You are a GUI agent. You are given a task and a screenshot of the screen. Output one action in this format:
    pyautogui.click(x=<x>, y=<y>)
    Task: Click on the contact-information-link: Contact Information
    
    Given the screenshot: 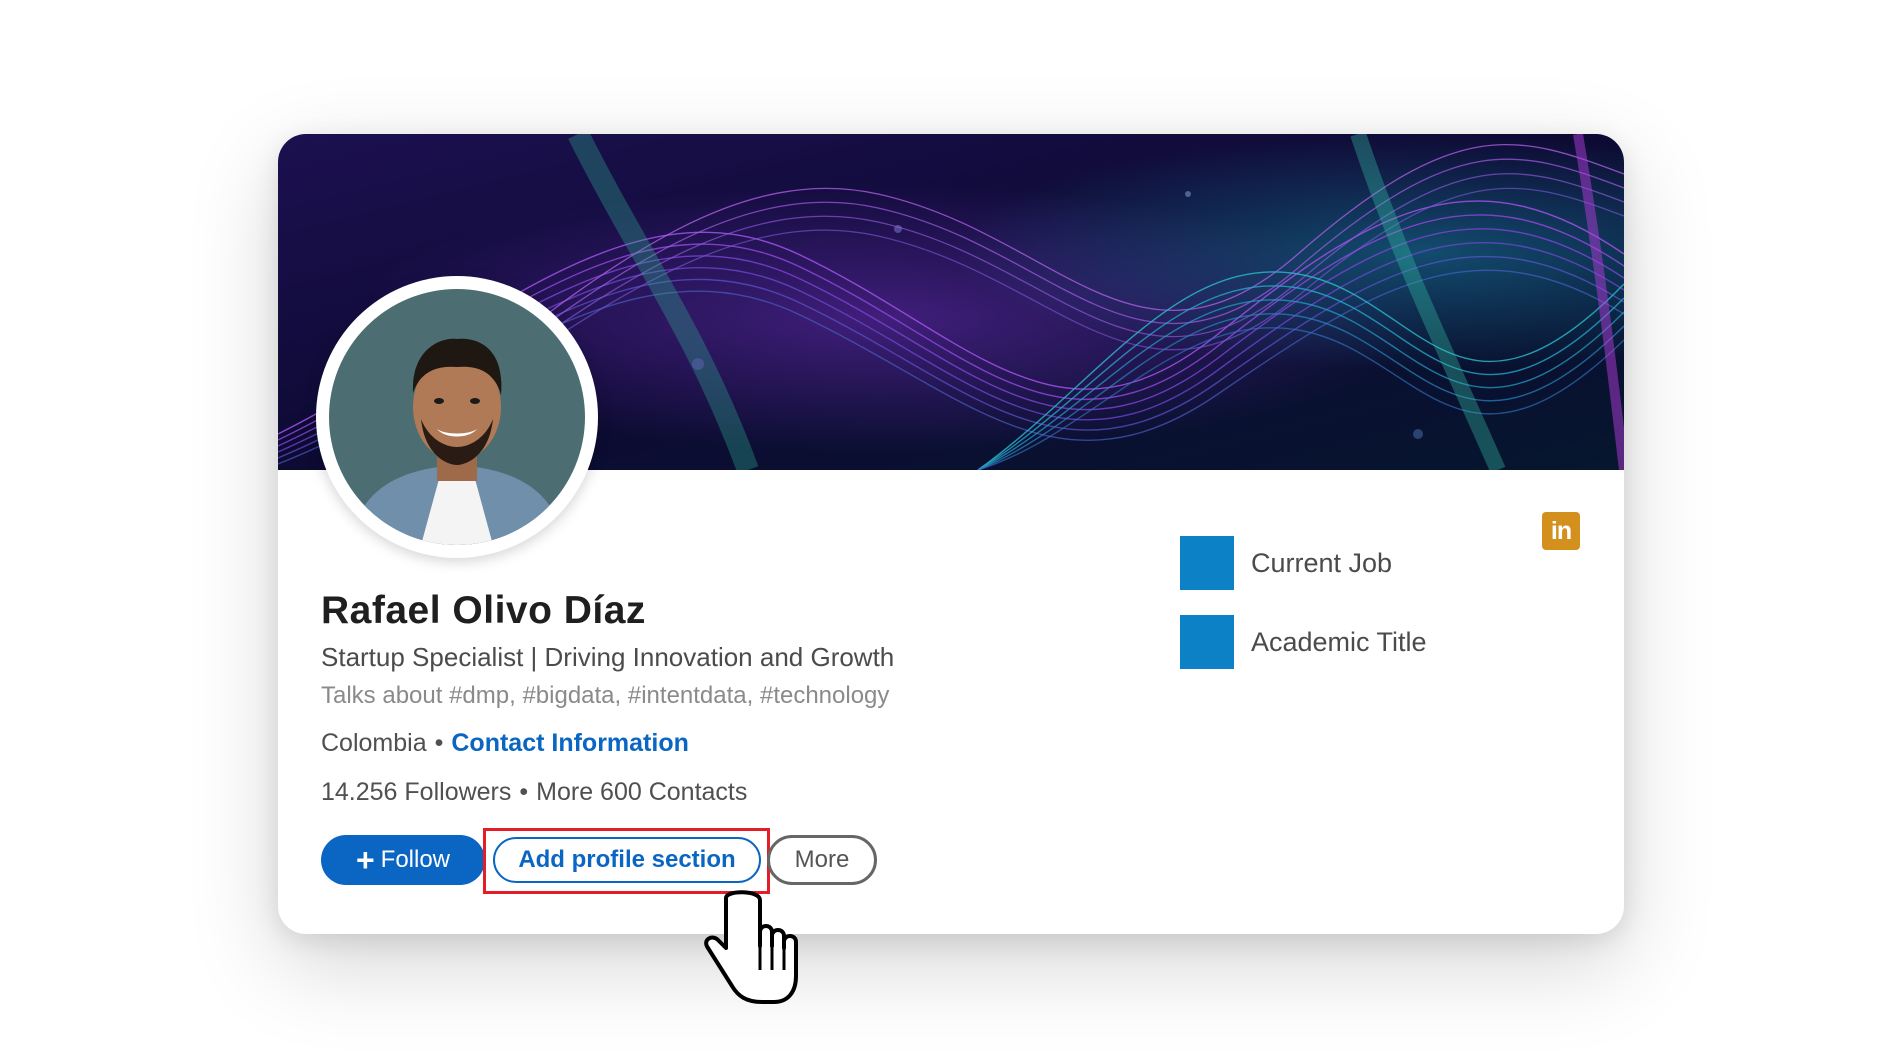 What is the action you would take?
    pyautogui.click(x=570, y=743)
    